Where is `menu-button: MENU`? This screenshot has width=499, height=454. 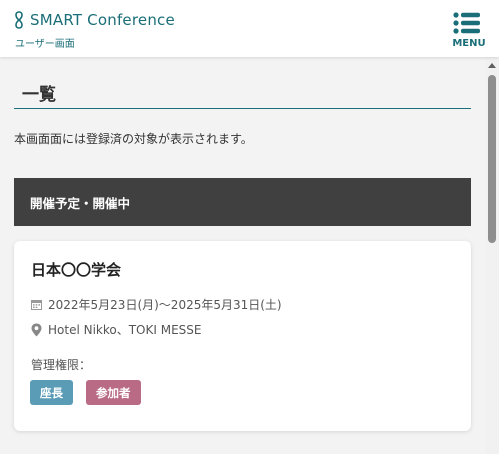
menu-button: MENU is located at coordinates (469, 30).